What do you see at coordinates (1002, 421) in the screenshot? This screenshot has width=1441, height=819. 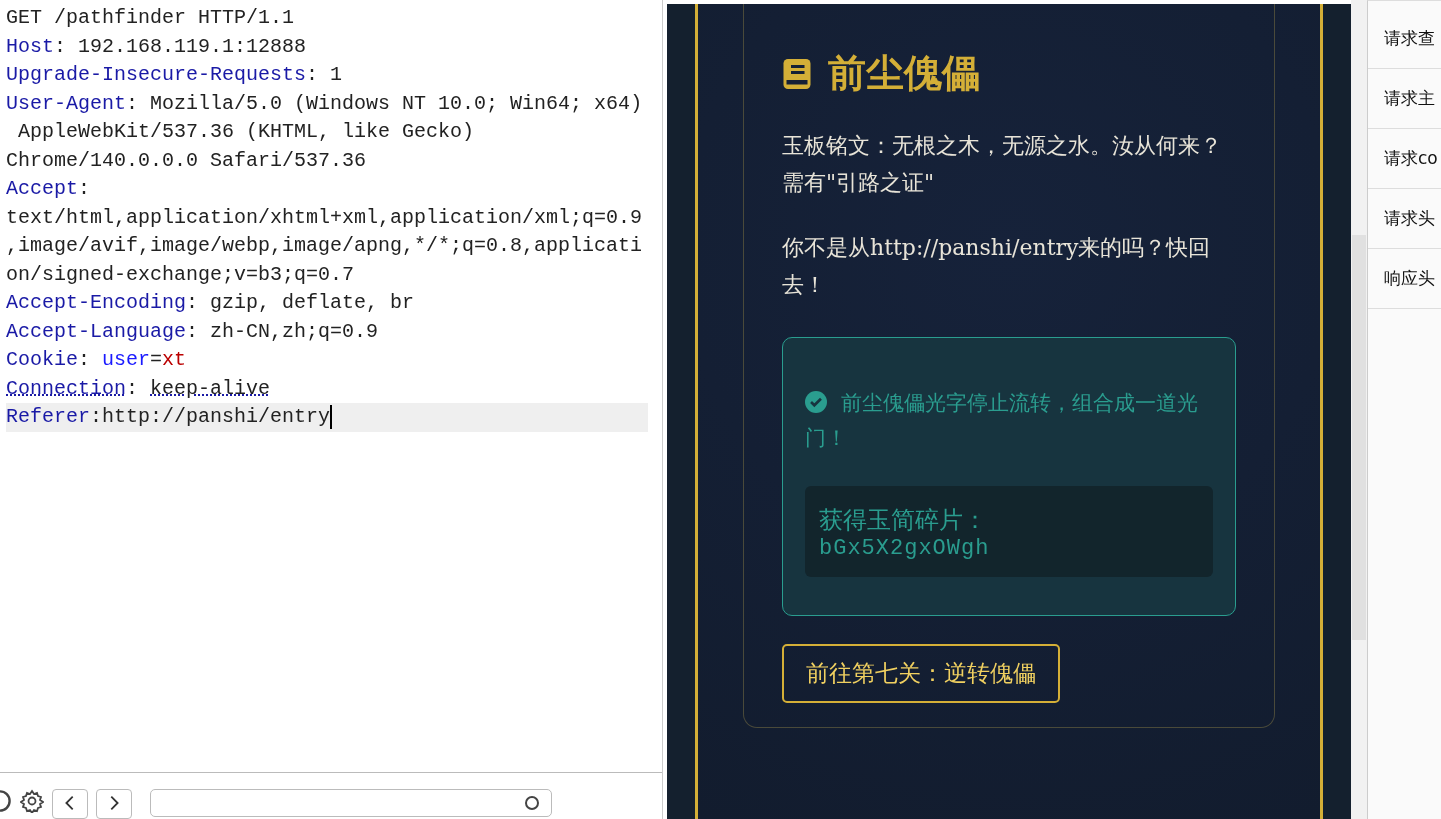 I see `success-message: 前尘傀儡光字停止流转，组合成一道光门！` at bounding box center [1002, 421].